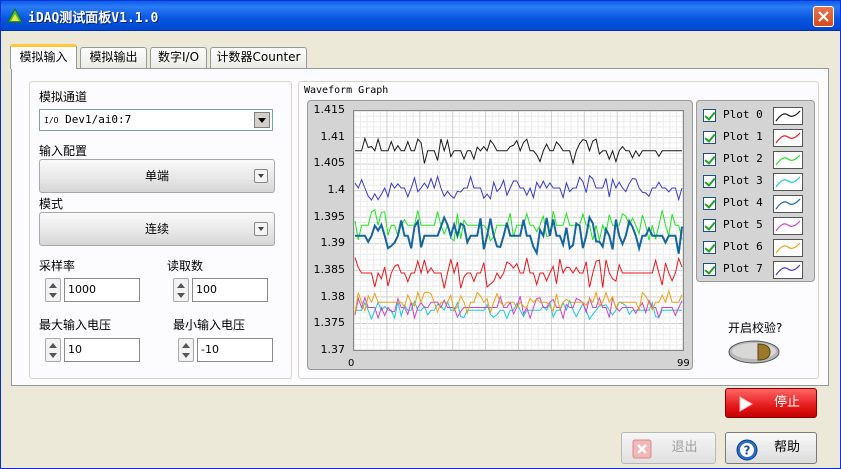  What do you see at coordinates (743, 246) in the screenshot?
I see `legend-label: Plot 6` at bounding box center [743, 246].